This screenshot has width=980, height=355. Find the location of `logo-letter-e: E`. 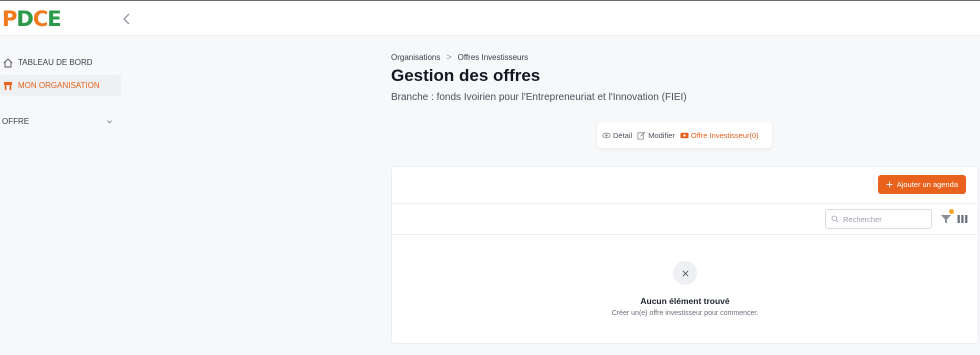

logo-letter-e: E is located at coordinates (54, 19).